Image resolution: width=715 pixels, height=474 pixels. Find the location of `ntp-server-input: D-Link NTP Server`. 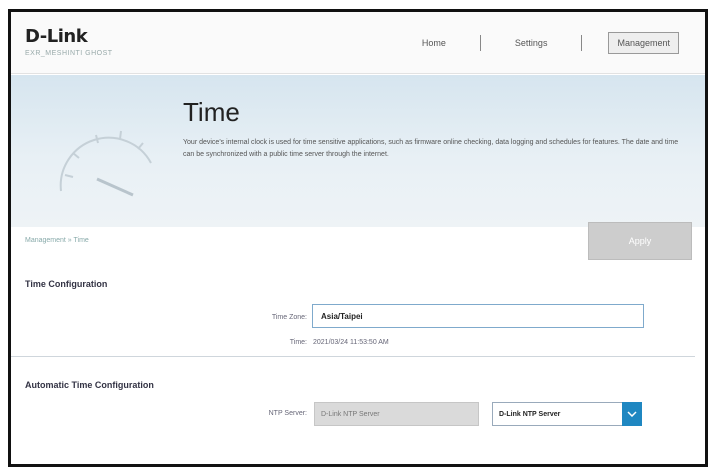

ntp-server-input: D-Link NTP Server is located at coordinates (396, 414).